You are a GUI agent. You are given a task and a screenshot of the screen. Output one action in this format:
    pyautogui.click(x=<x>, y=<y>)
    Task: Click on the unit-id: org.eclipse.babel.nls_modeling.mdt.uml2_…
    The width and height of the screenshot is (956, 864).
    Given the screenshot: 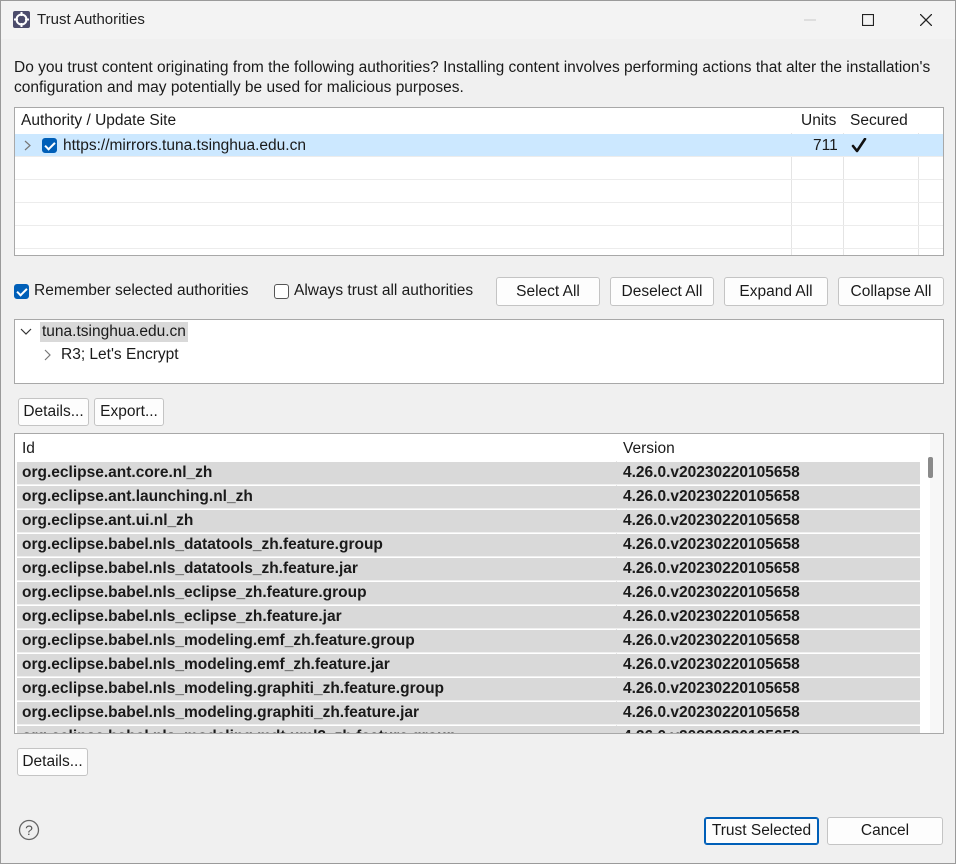 What is the action you would take?
    pyautogui.click(x=239, y=730)
    